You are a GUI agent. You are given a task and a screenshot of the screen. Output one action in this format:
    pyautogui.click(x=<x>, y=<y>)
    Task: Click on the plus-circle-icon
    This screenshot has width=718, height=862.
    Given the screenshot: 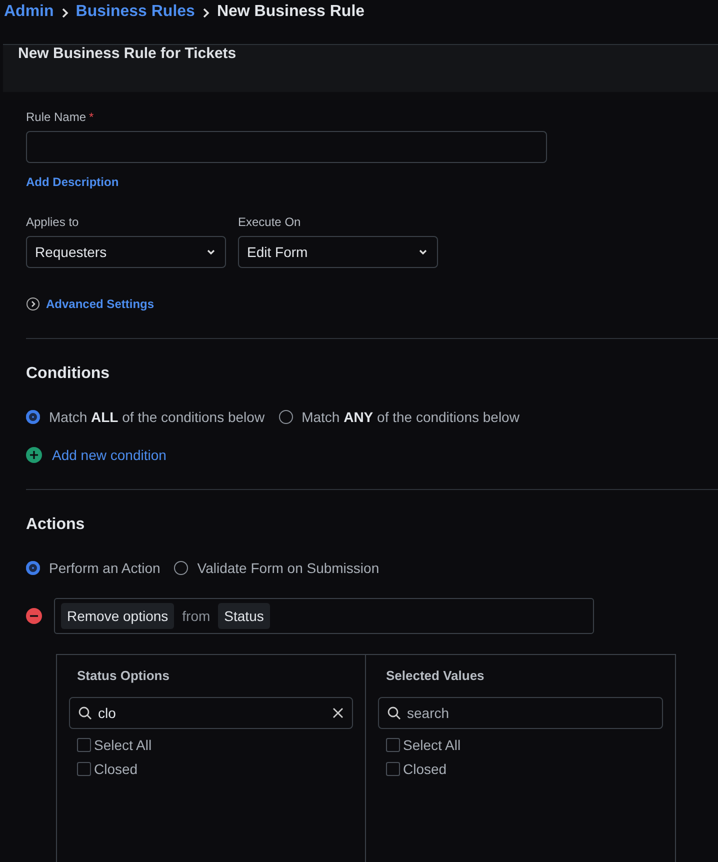 What is the action you would take?
    pyautogui.click(x=34, y=455)
    